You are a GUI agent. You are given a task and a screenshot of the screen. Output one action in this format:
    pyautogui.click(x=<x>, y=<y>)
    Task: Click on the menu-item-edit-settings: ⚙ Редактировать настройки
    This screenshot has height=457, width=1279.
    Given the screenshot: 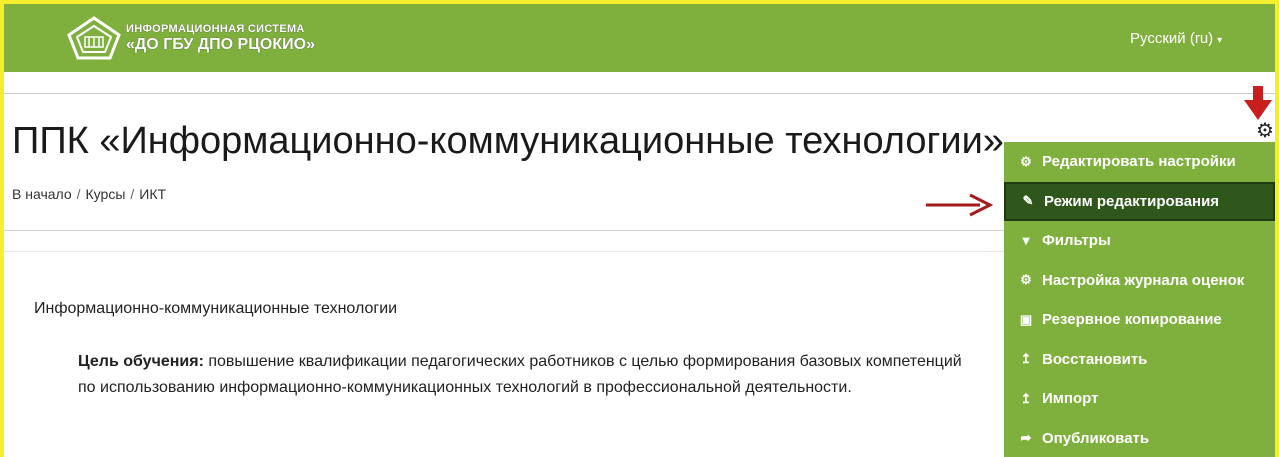 What is the action you would take?
    pyautogui.click(x=1139, y=162)
    